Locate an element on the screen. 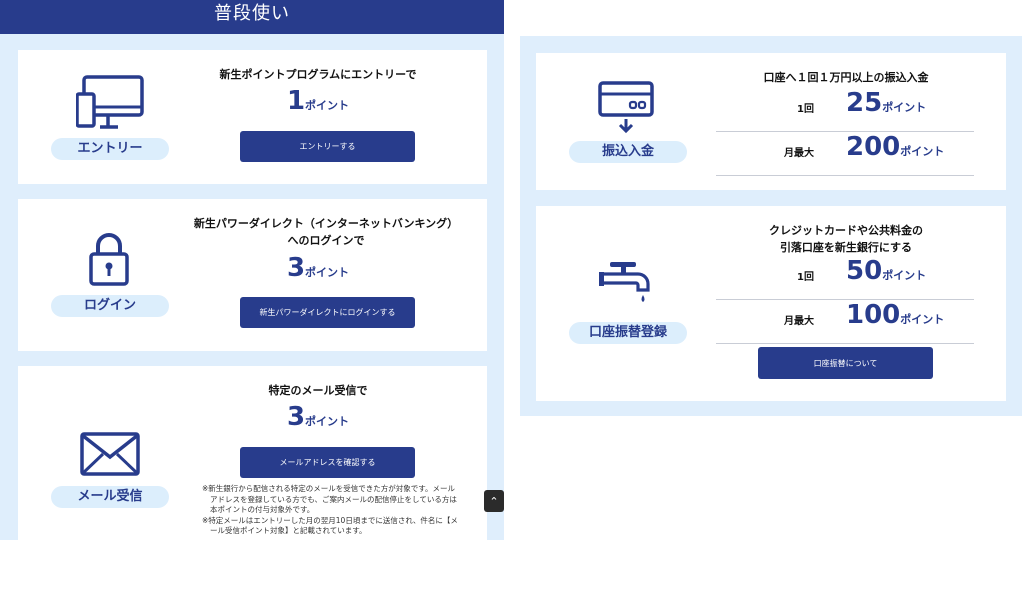 The height and width of the screenshot is (599, 1024). row-points: 200ポイント is located at coordinates (895, 147).